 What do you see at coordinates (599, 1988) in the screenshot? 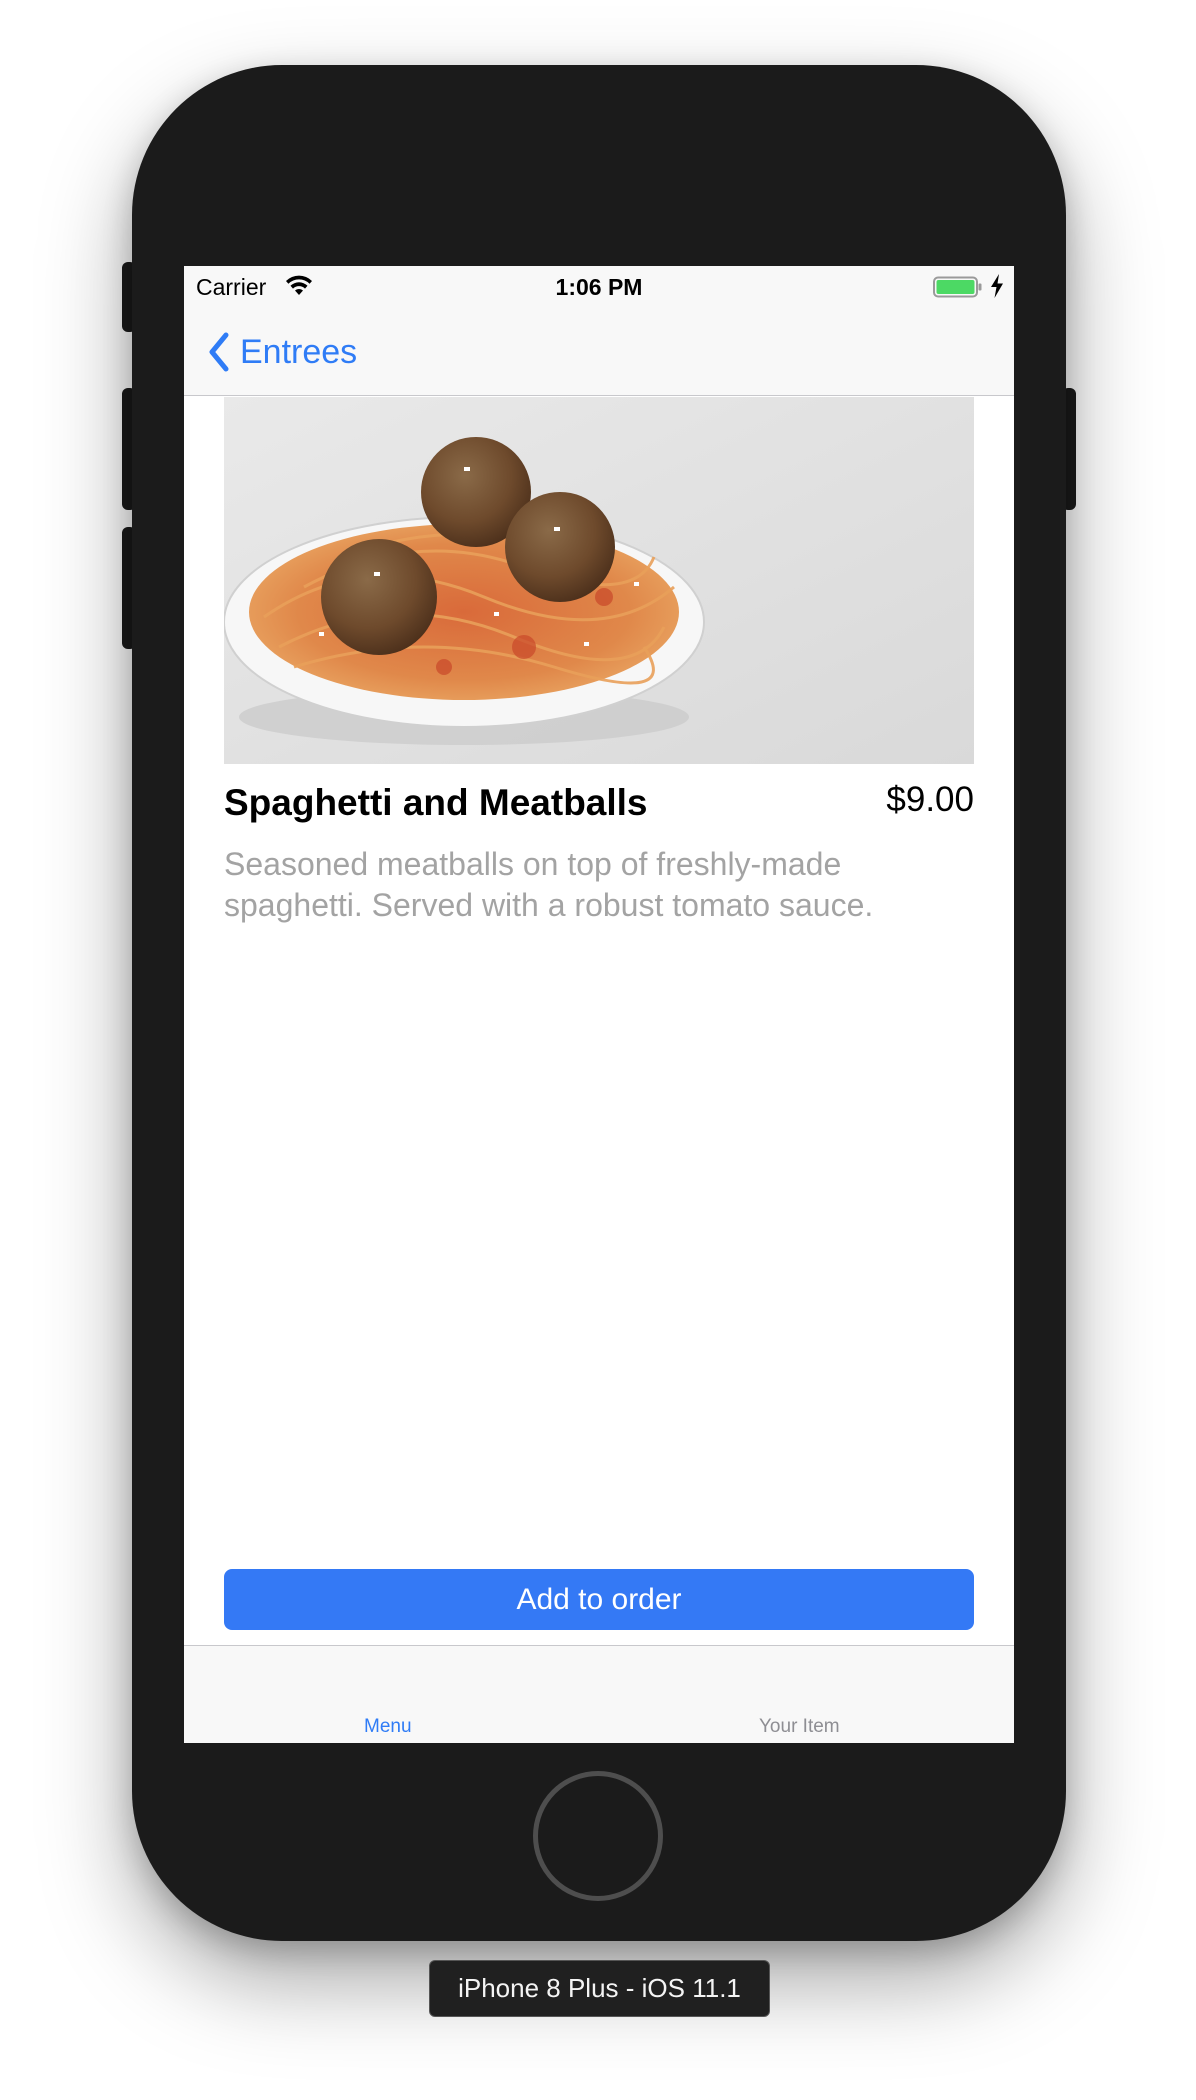
I see `simulator-device-label: iPhone 8 Plus - iOS 11.1` at bounding box center [599, 1988].